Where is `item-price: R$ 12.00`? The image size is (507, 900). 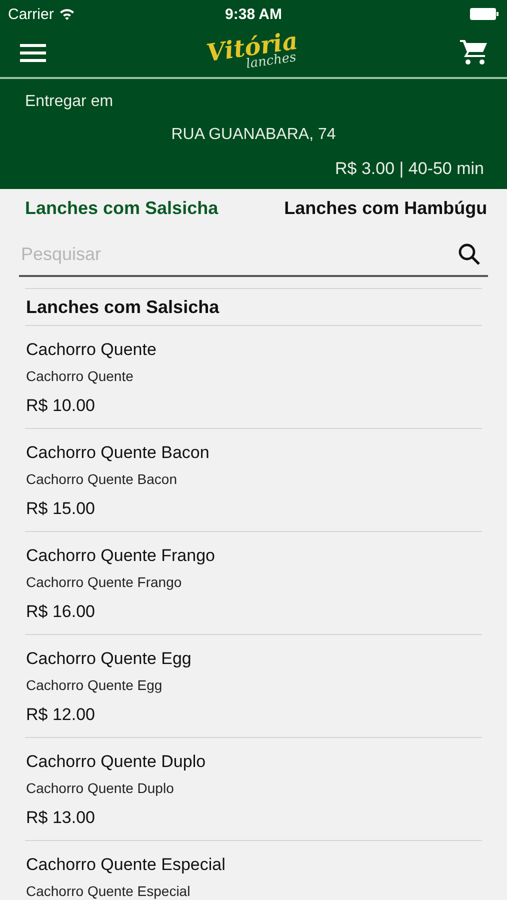
item-price: R$ 12.00 is located at coordinates (61, 715).